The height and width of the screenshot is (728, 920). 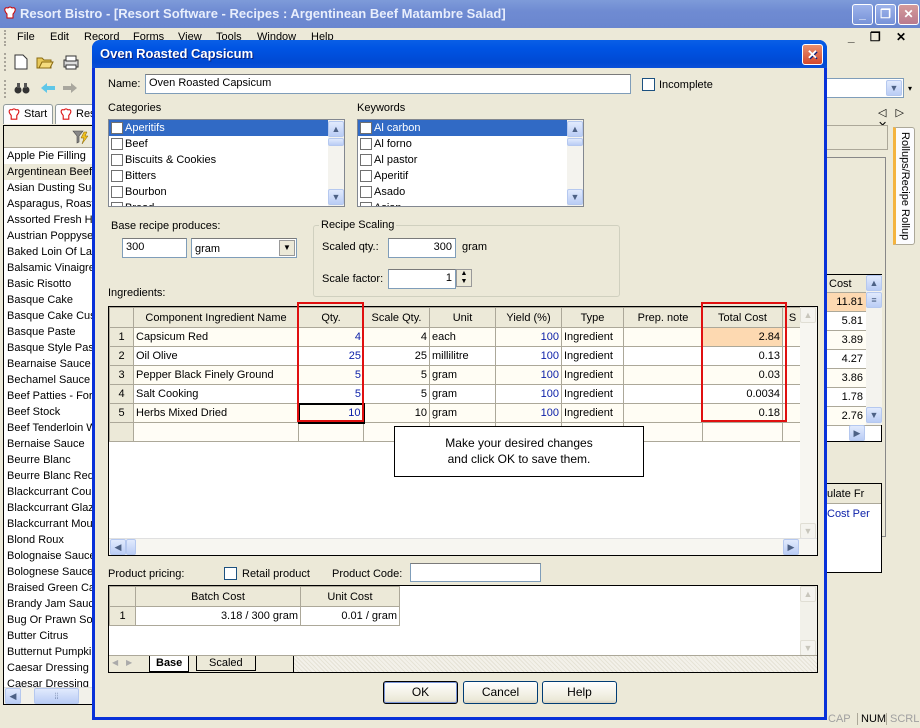 I want to click on sheet-next-icon: ▶, so click(x=129, y=662).